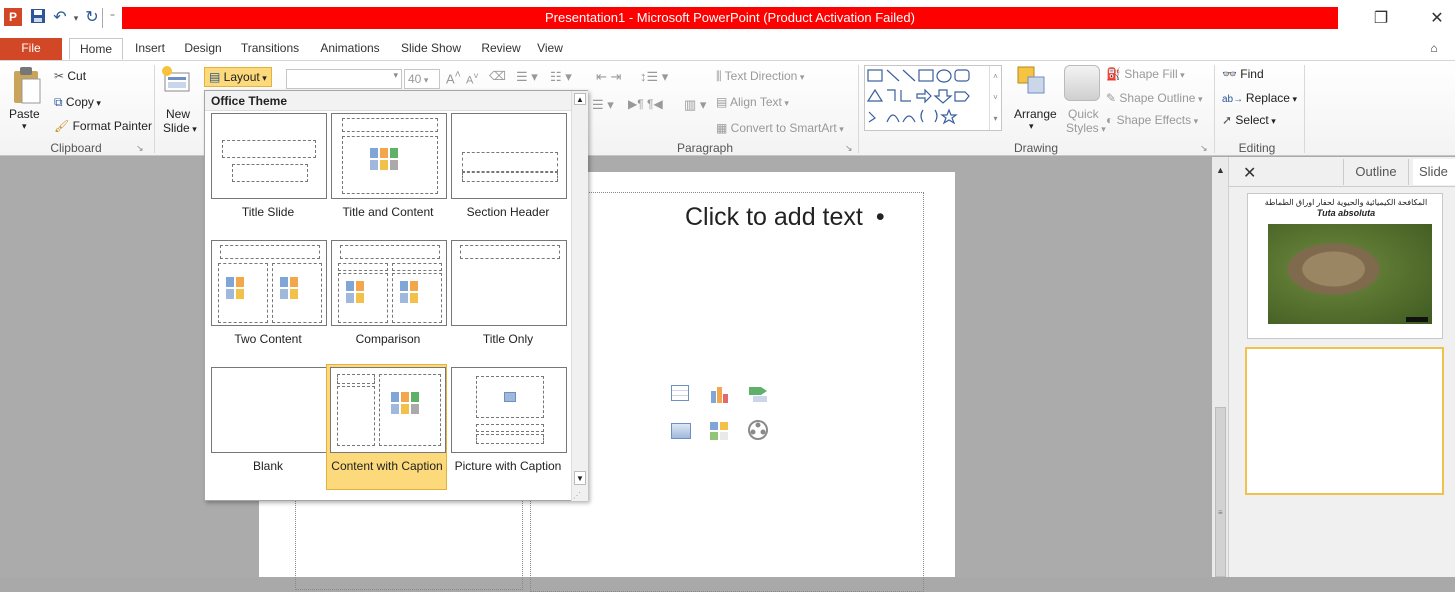 The width and height of the screenshot is (1455, 592). Describe the element at coordinates (579, 296) in the screenshot. I see `gallery-scrollbar: ▲ ▼` at that location.